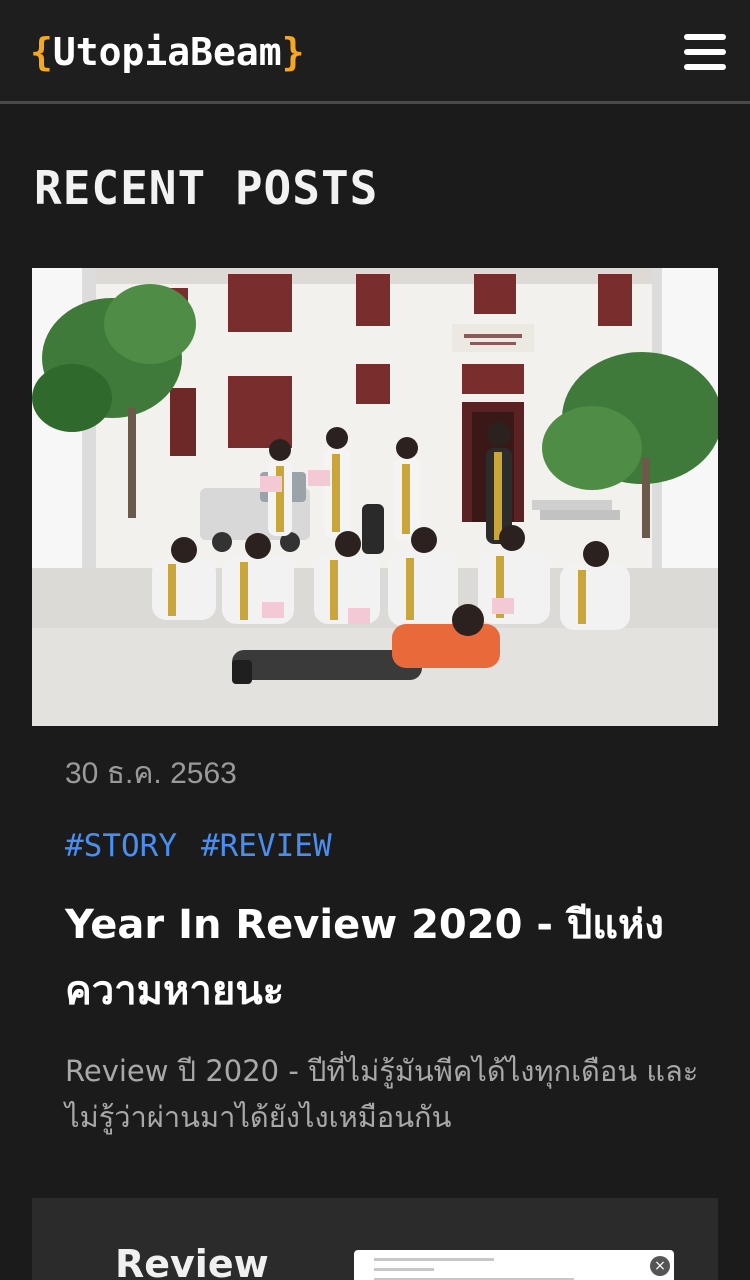  What do you see at coordinates (198, 846) in the screenshot?
I see `post-tags: #STORY #REVIEW` at bounding box center [198, 846].